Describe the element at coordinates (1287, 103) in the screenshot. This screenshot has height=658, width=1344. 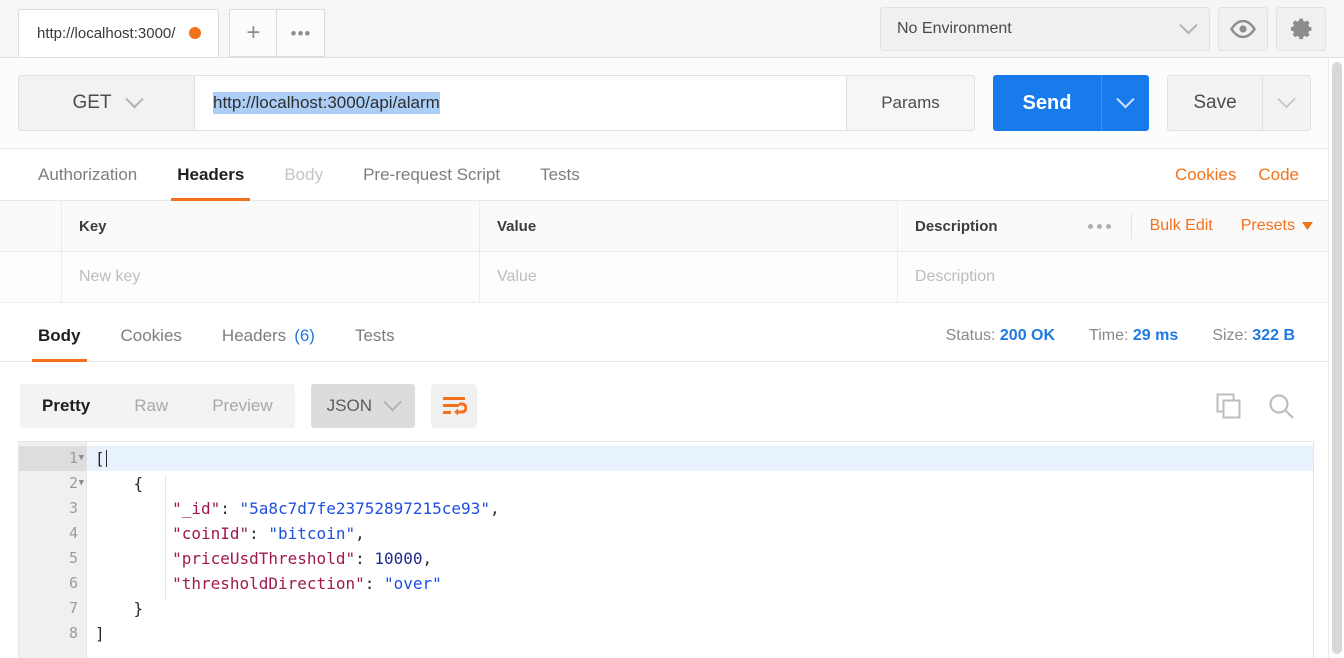
I see `save-options-button` at that location.